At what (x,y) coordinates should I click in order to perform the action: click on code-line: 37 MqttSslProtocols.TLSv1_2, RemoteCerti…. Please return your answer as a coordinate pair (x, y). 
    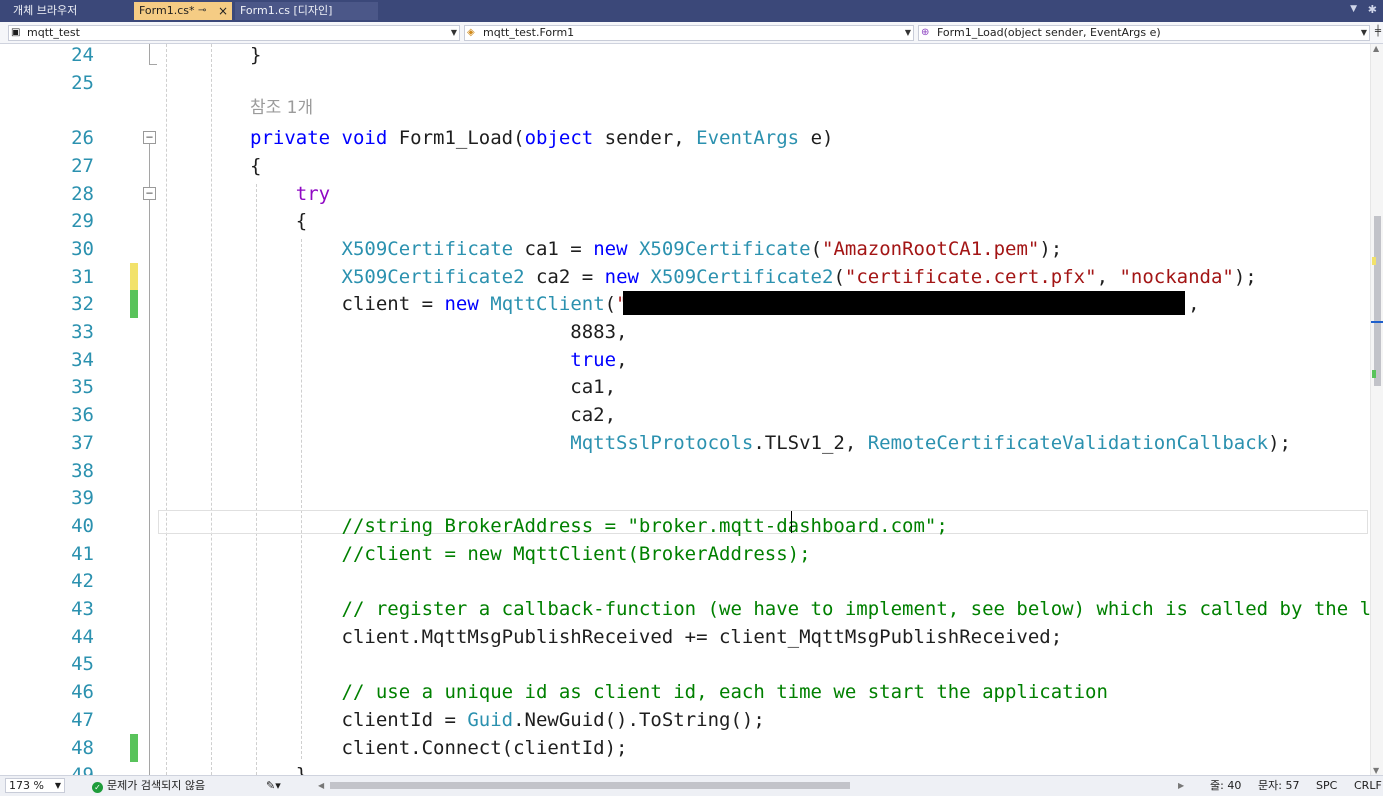
    Looking at the image, I should click on (685, 443).